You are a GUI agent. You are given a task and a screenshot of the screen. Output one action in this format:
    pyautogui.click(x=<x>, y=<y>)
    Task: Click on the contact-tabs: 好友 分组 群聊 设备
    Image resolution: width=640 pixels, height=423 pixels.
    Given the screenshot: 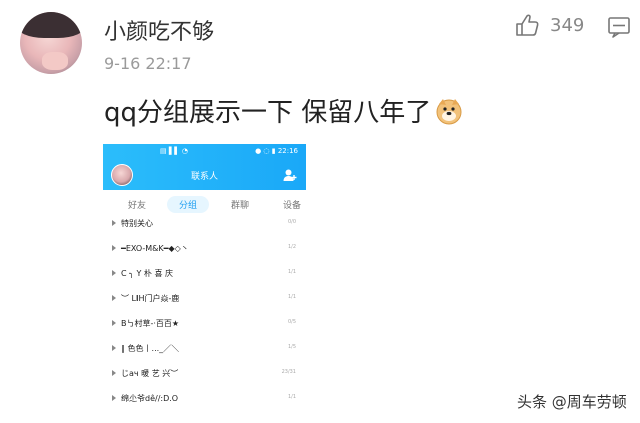 What is the action you would take?
    pyautogui.click(x=204, y=205)
    